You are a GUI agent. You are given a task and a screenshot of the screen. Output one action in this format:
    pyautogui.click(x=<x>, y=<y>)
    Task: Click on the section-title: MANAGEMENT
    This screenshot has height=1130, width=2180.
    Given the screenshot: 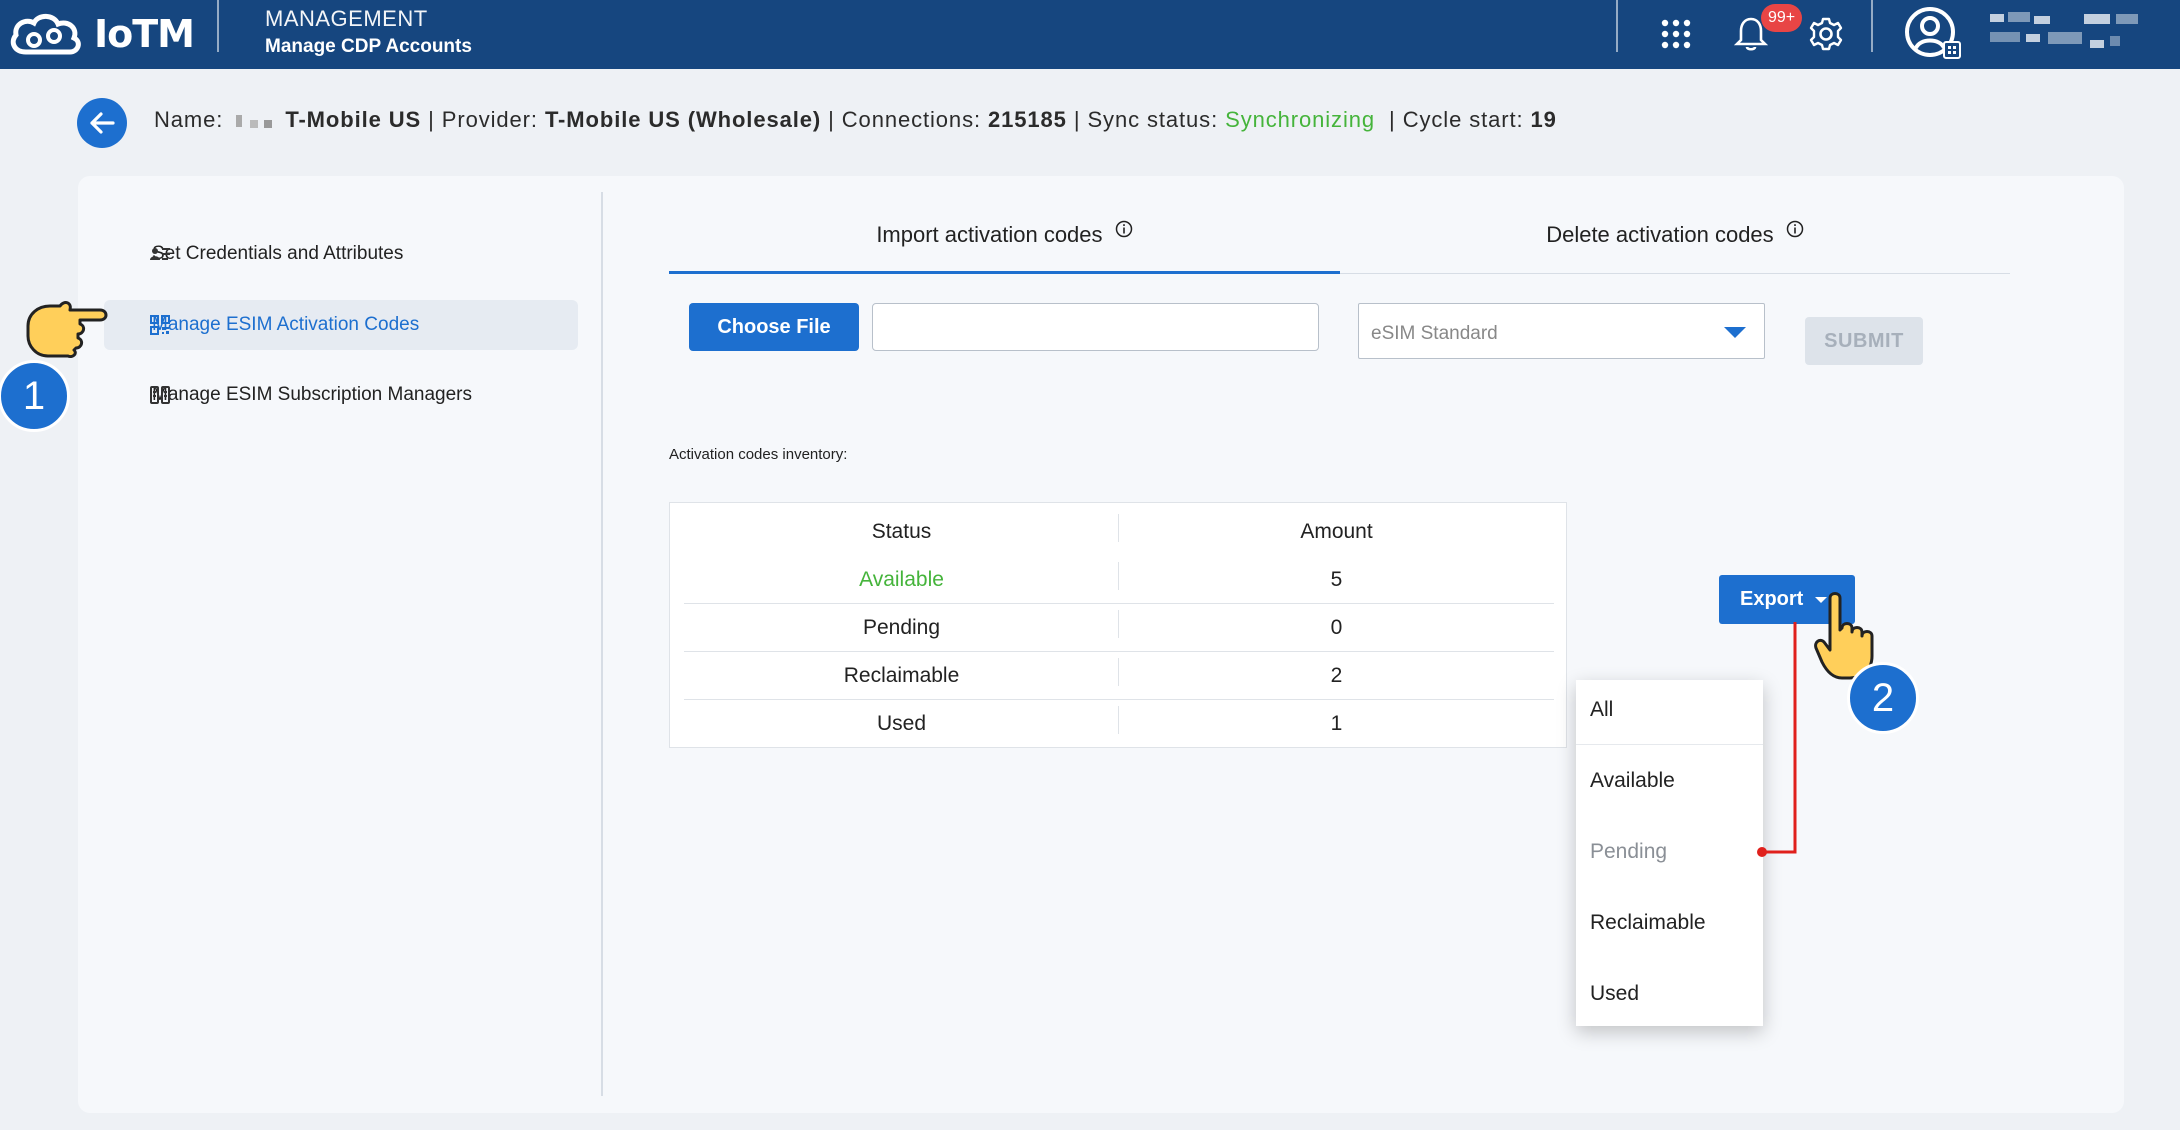 What is the action you would take?
    pyautogui.click(x=346, y=18)
    